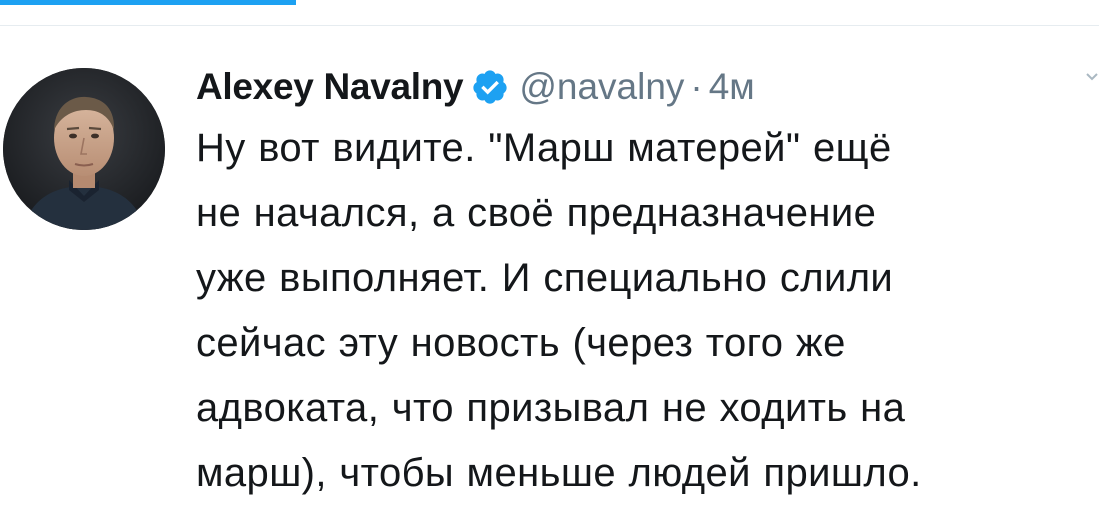  What do you see at coordinates (732, 87) in the screenshot?
I see `tweet-timestamp: 4м` at bounding box center [732, 87].